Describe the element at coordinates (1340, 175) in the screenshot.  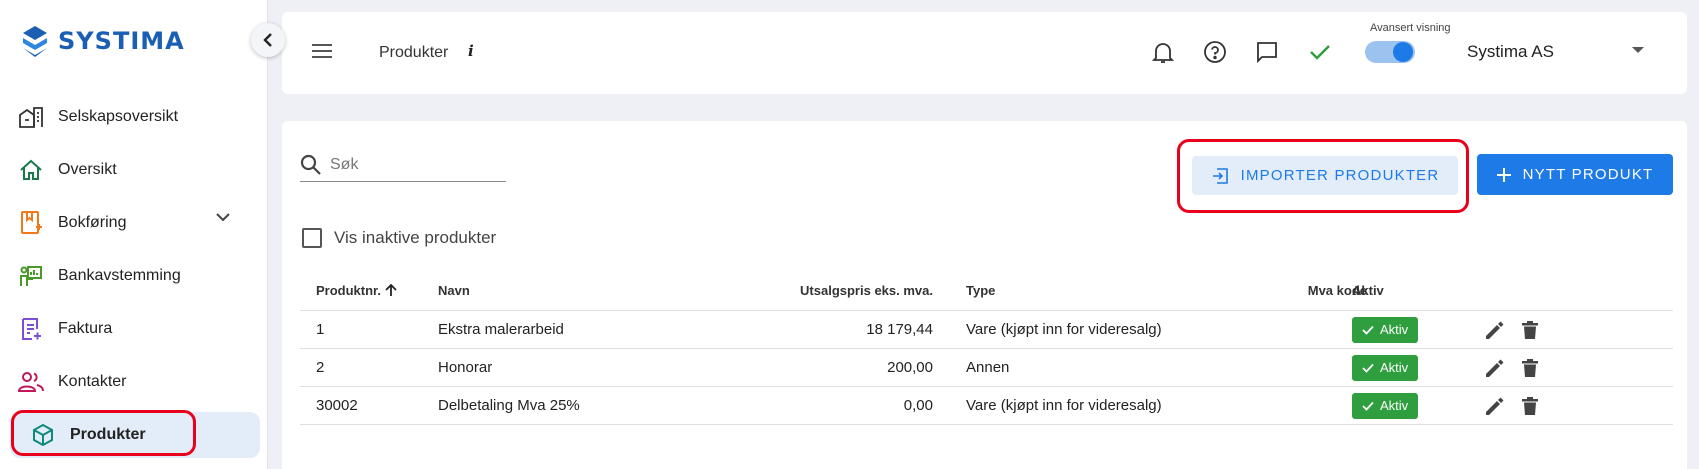
I see `import-products-label: IMPORTER PRODUKTER` at that location.